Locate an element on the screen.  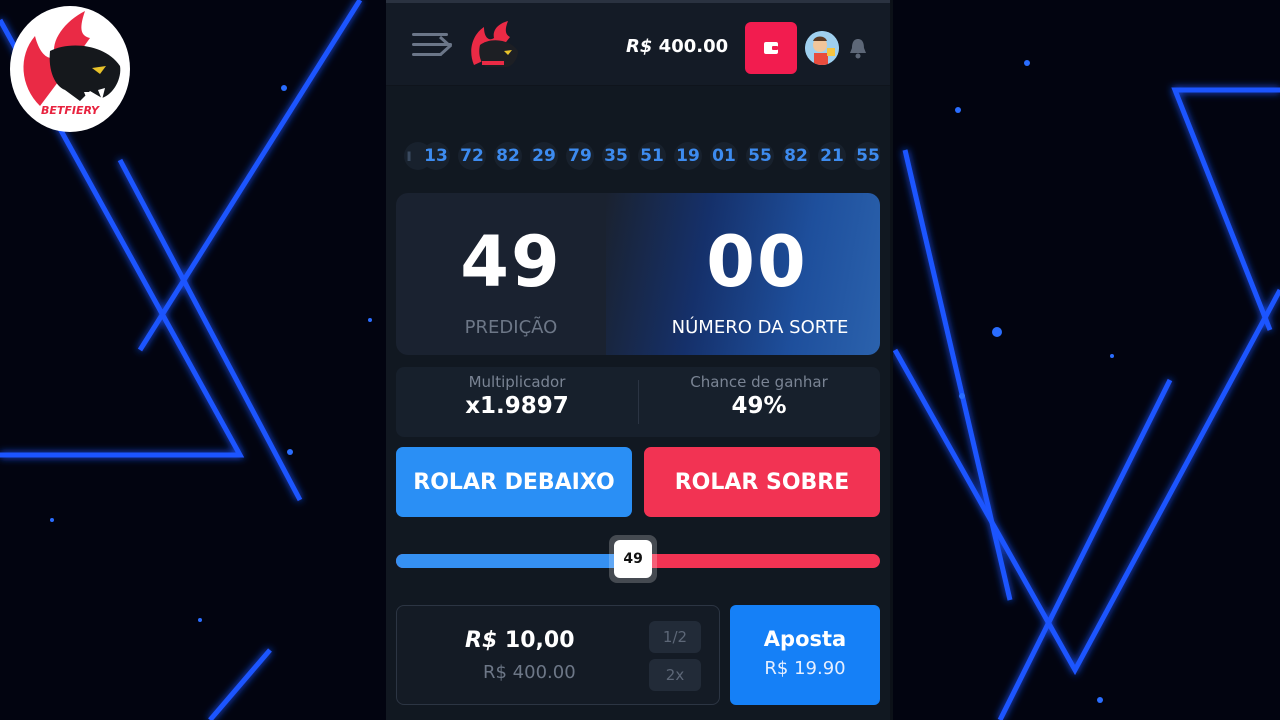
brand-name: BETFIERY is located at coordinates (70, 110).